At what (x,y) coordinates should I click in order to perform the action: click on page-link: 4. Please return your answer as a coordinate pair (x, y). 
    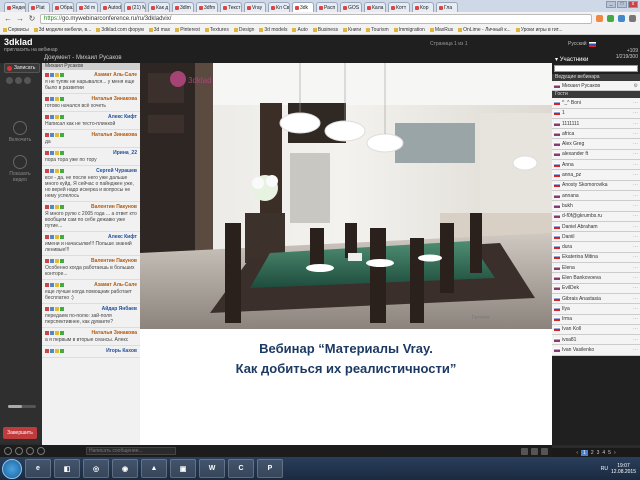
    Looking at the image, I should click on (603, 453).